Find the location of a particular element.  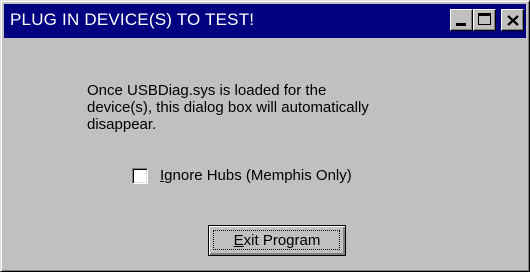

exit-program-mnemonic: E is located at coordinates (238, 240).